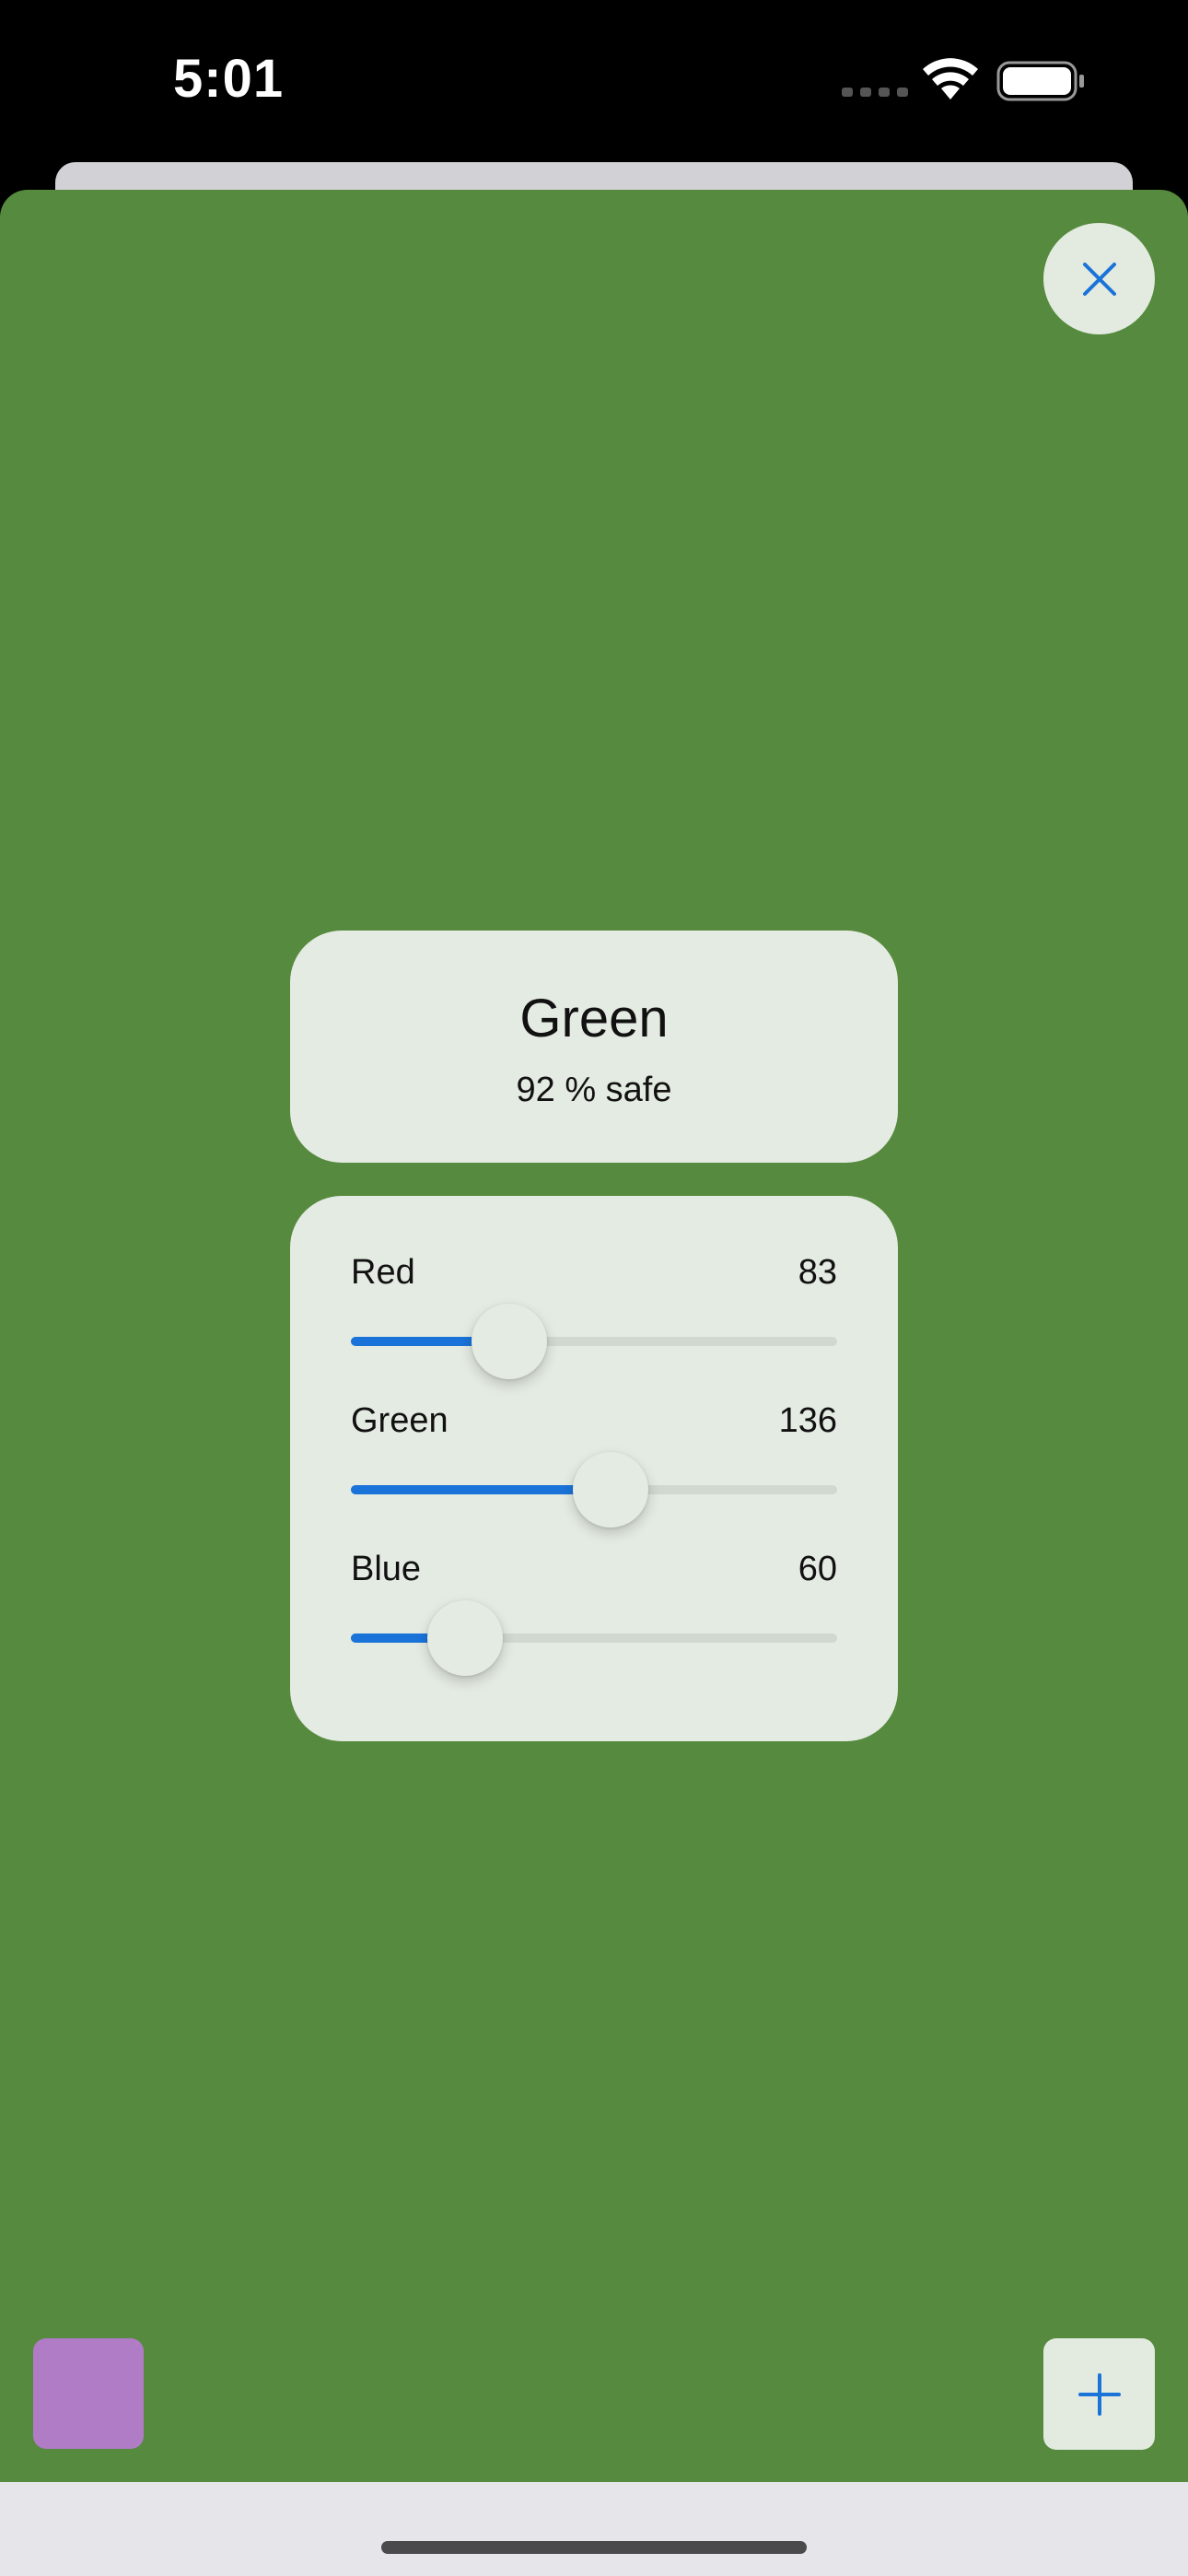 The width and height of the screenshot is (1188, 2576). Describe the element at coordinates (594, 2529) in the screenshot. I see `home-indicator-area` at that location.